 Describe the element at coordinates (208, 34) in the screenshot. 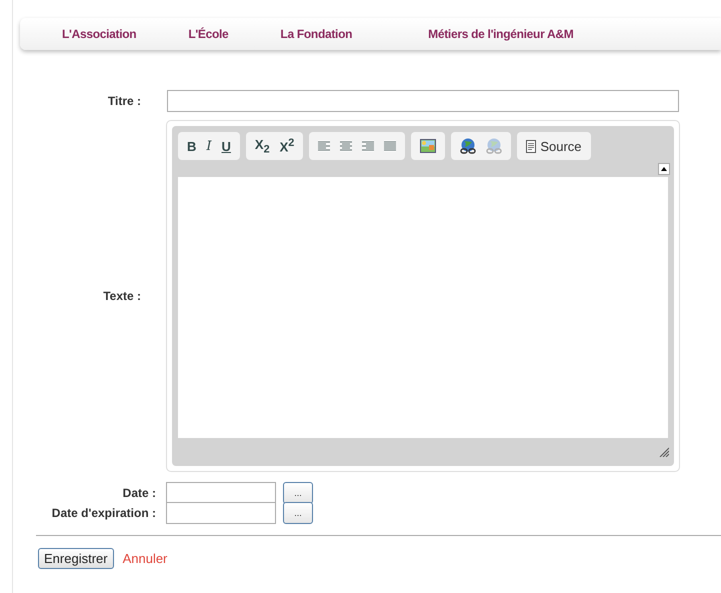

I see `nav-link: L'École` at that location.